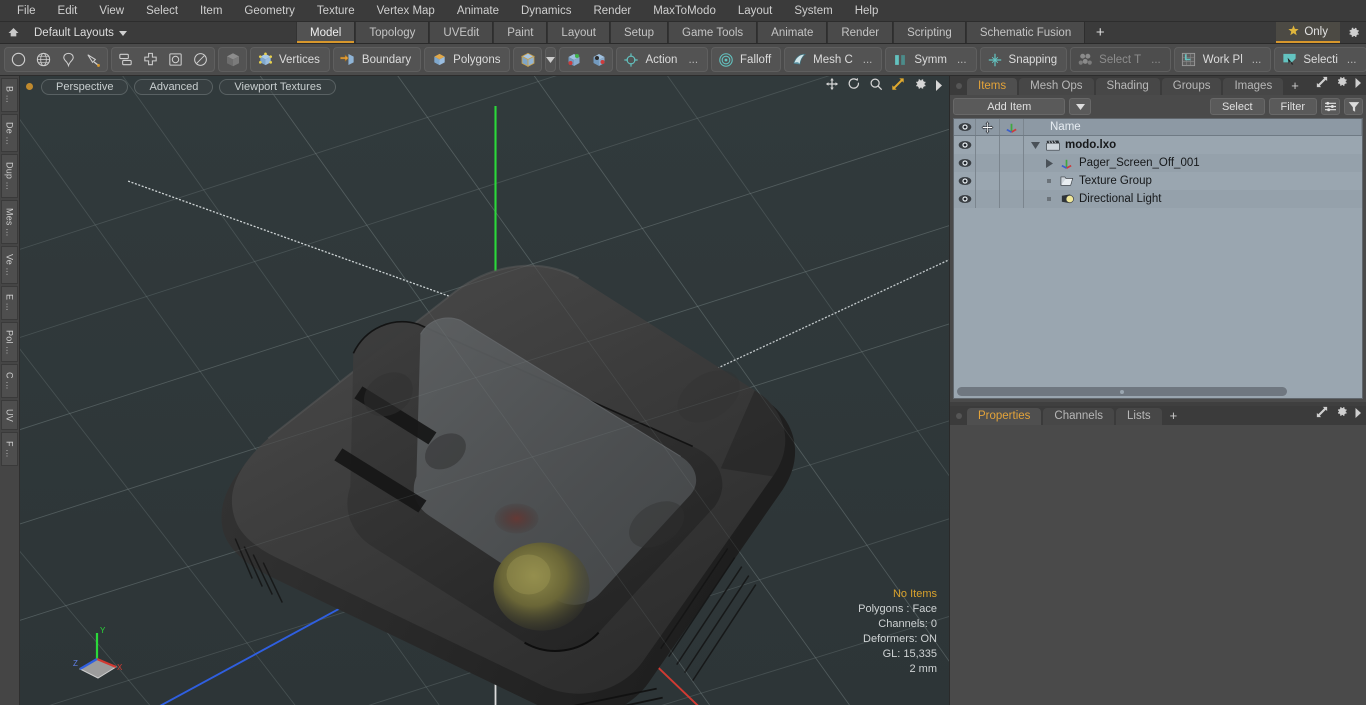 This screenshot has height=705, width=1366. Describe the element at coordinates (162, 11) in the screenshot. I see `menu-item-select: Select` at that location.